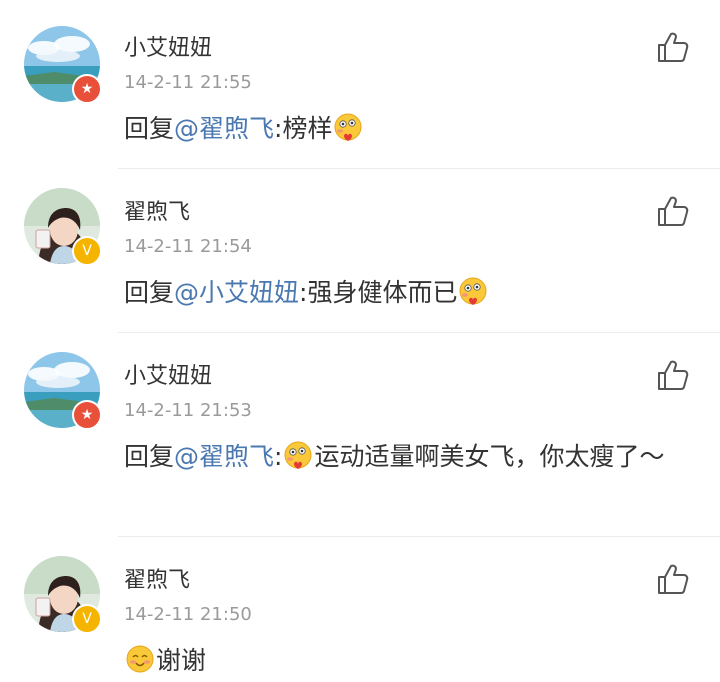 The height and width of the screenshot is (682, 720). What do you see at coordinates (307, 128) in the screenshot?
I see `comment-body: 榜样` at bounding box center [307, 128].